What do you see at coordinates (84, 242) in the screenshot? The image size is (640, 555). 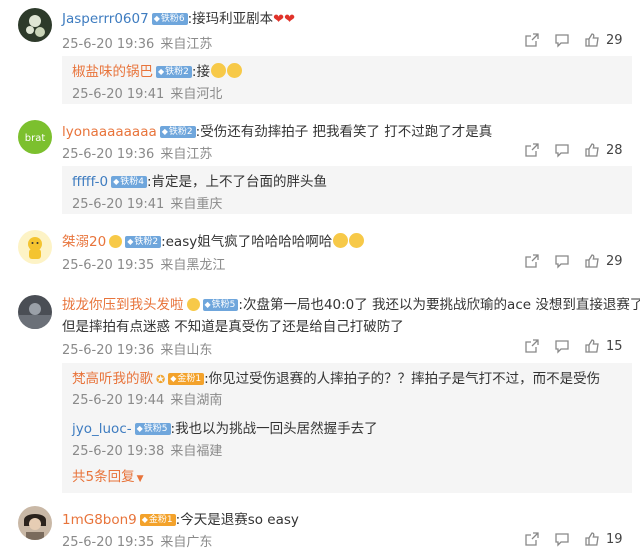 I see `username-text: 桀溺20` at bounding box center [84, 242].